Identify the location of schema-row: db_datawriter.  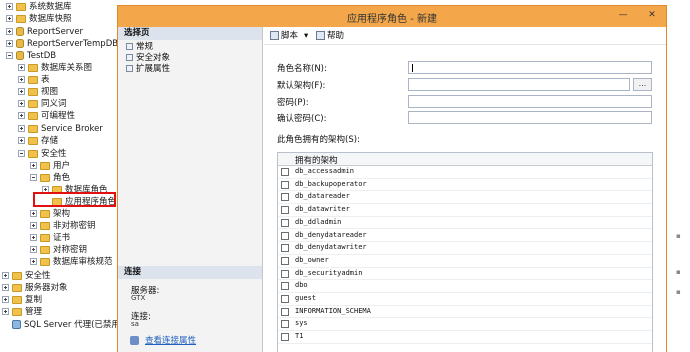
(465, 210).